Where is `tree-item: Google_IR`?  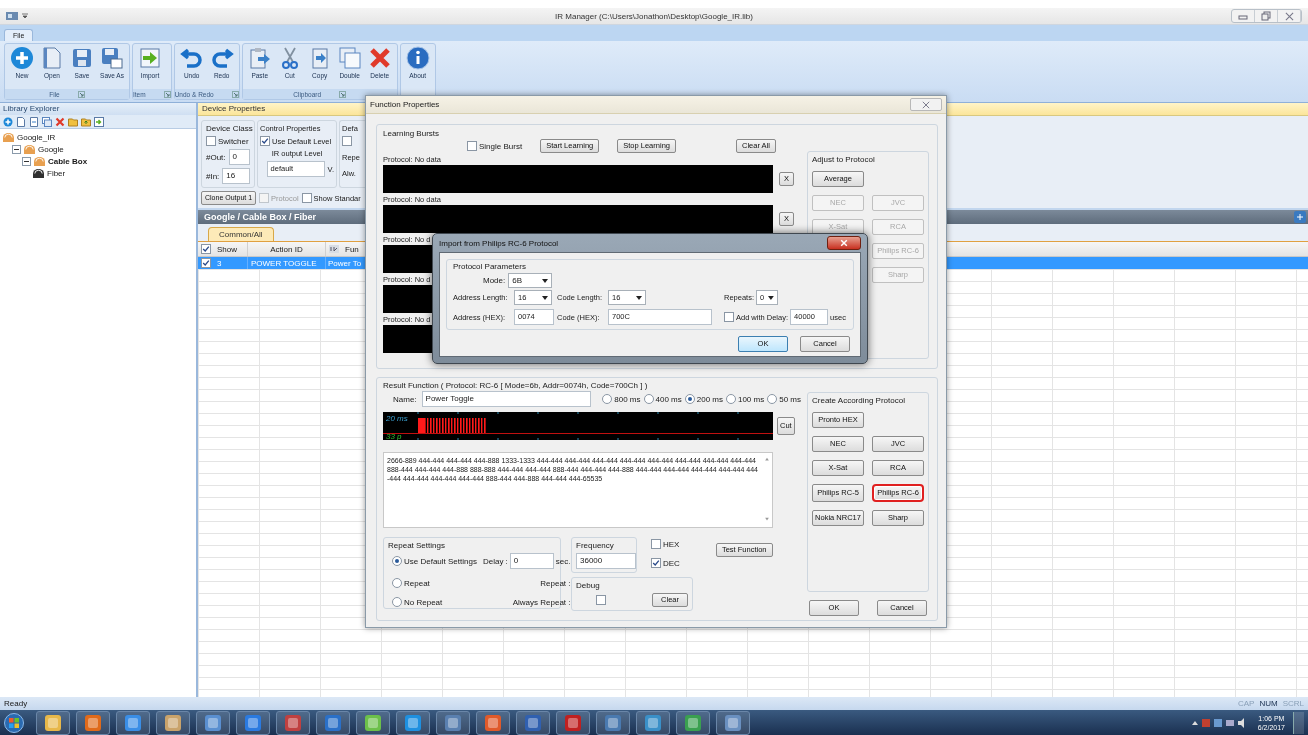 tree-item: Google_IR is located at coordinates (36, 137).